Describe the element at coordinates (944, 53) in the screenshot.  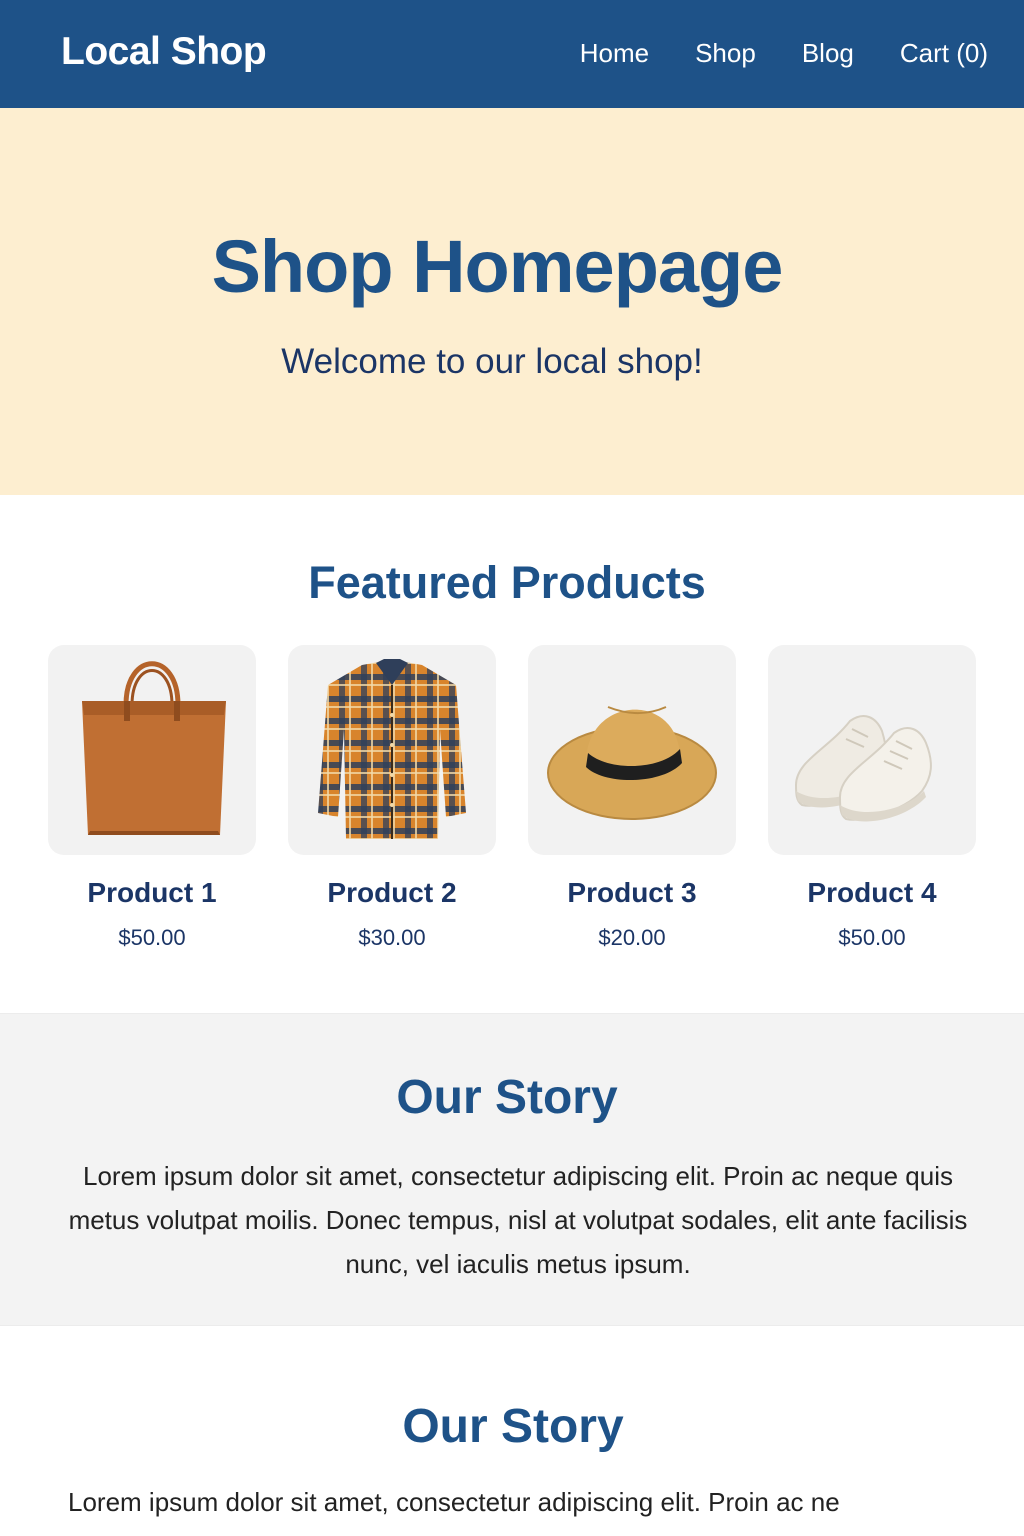
I see `nav-link-cart: Cart (0)` at that location.